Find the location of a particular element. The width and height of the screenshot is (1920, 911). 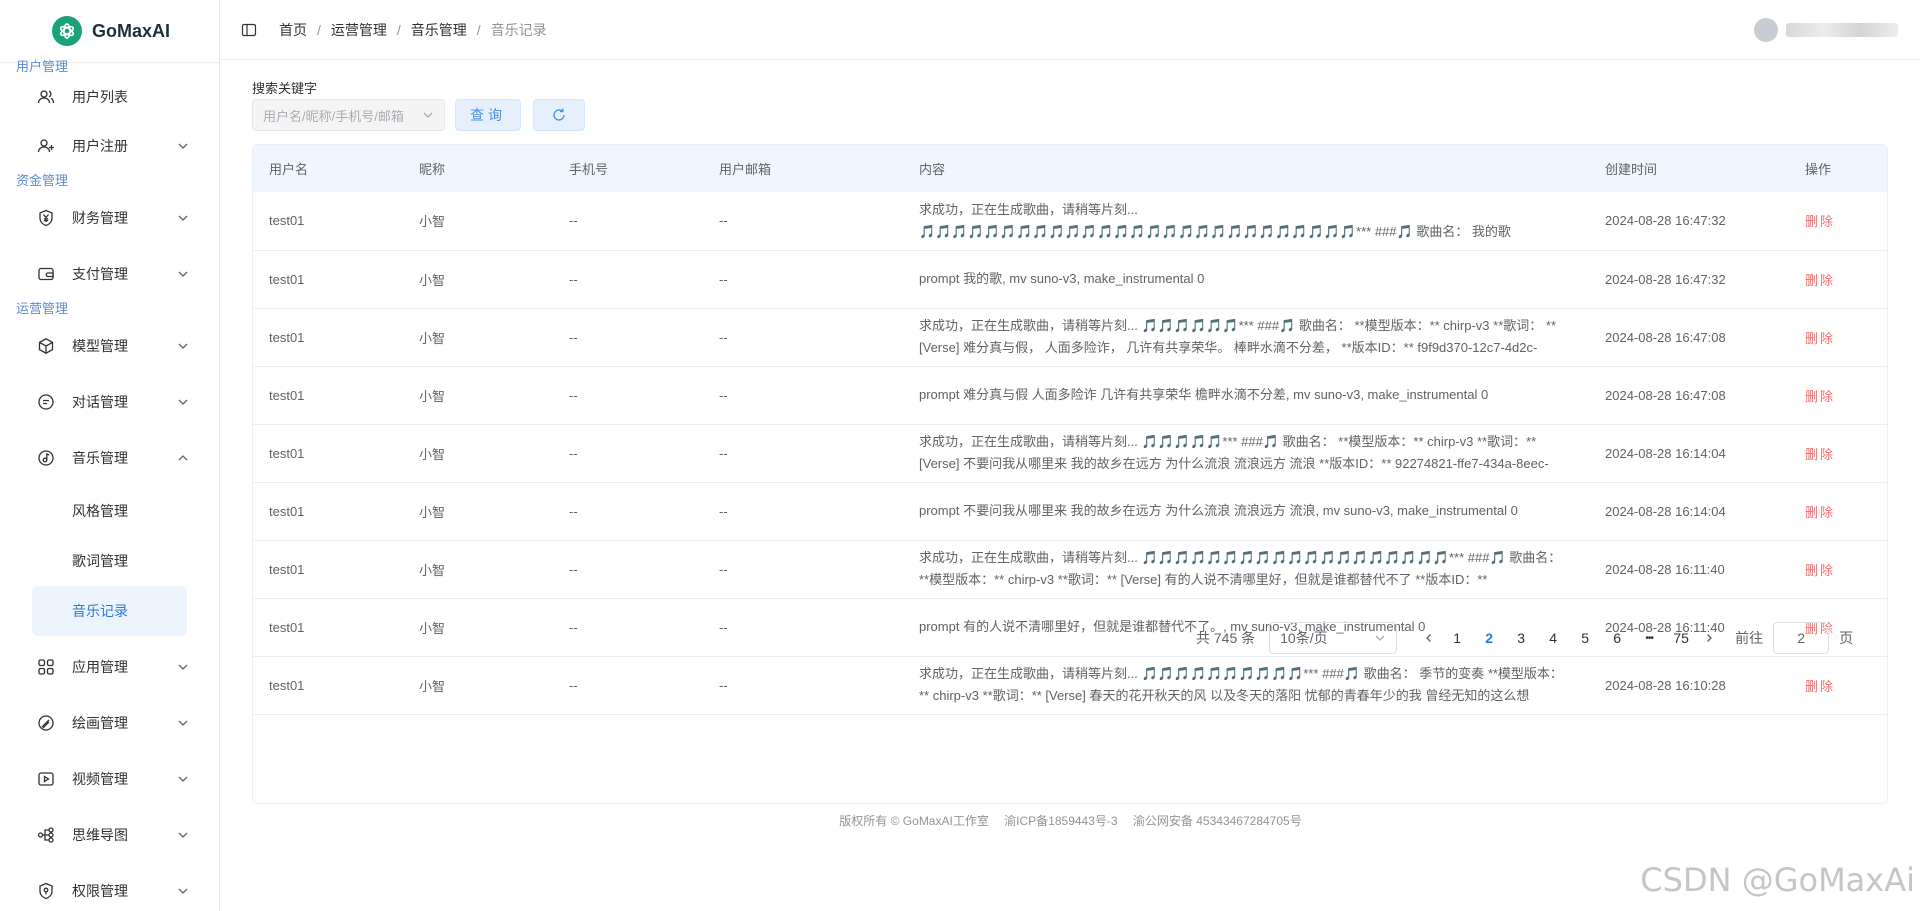

footer-copyright: 版权所有 © GoMaxAI工作室 is located at coordinates (914, 821).